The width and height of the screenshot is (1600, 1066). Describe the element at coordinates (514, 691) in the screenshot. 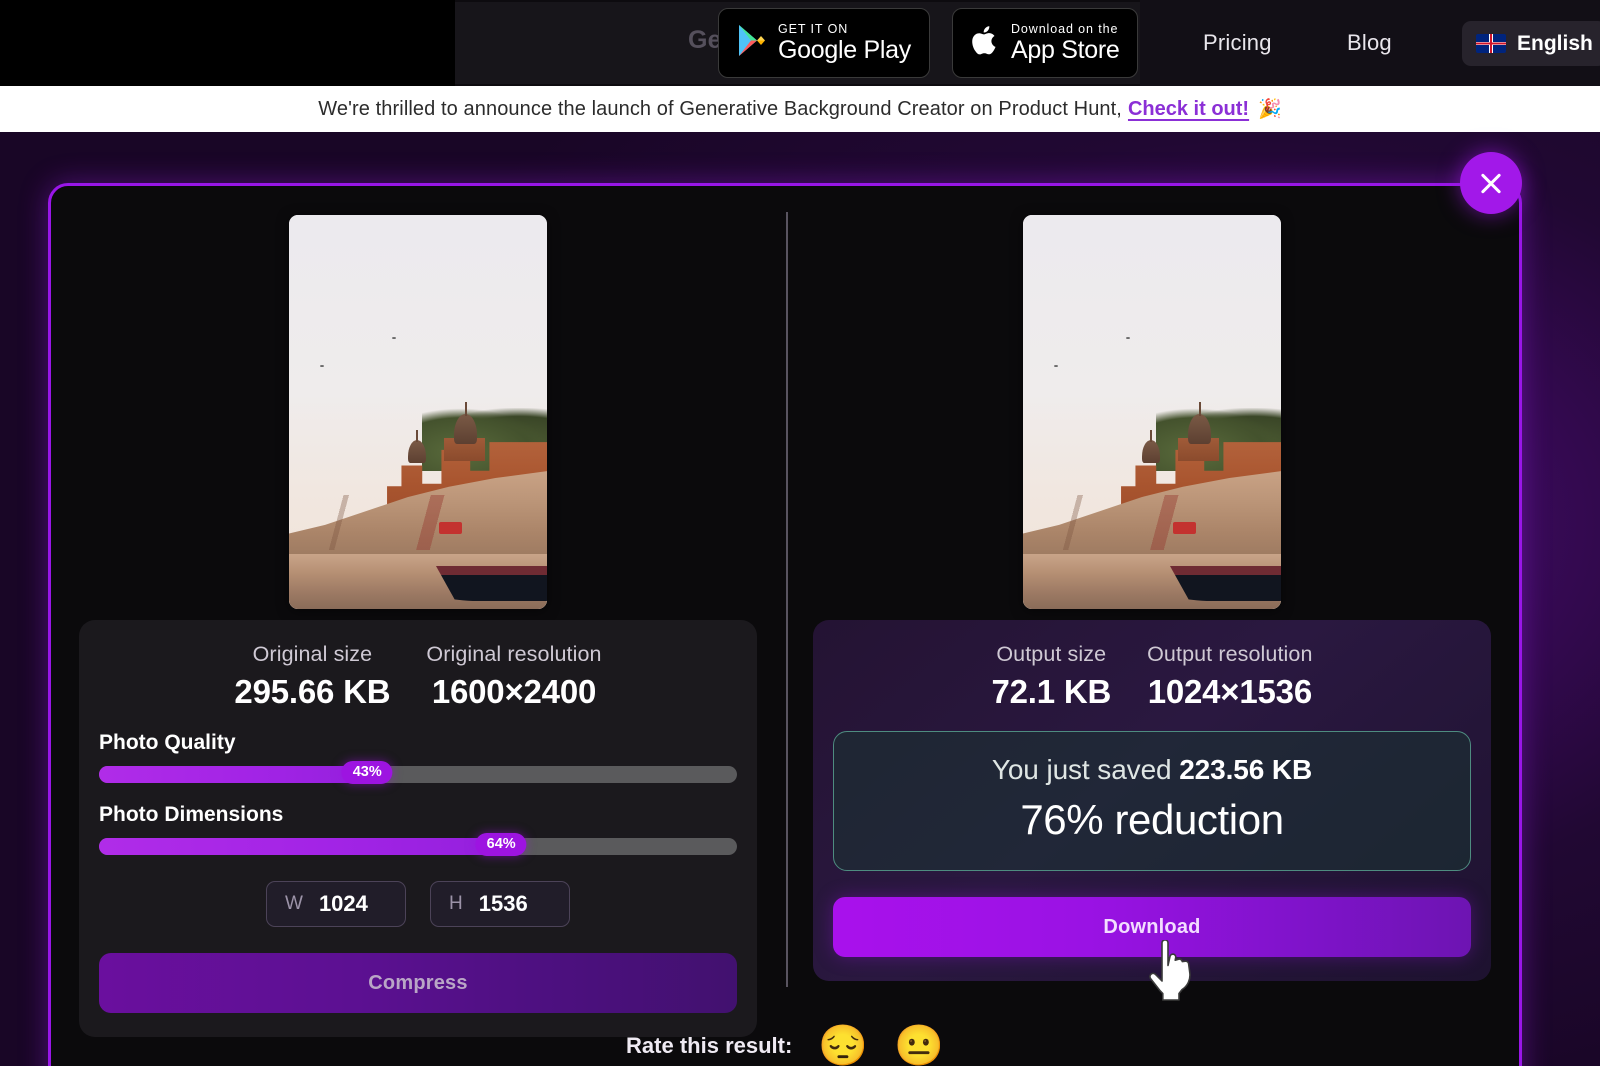

I see `original-resolution-value: 1600×2400` at that location.